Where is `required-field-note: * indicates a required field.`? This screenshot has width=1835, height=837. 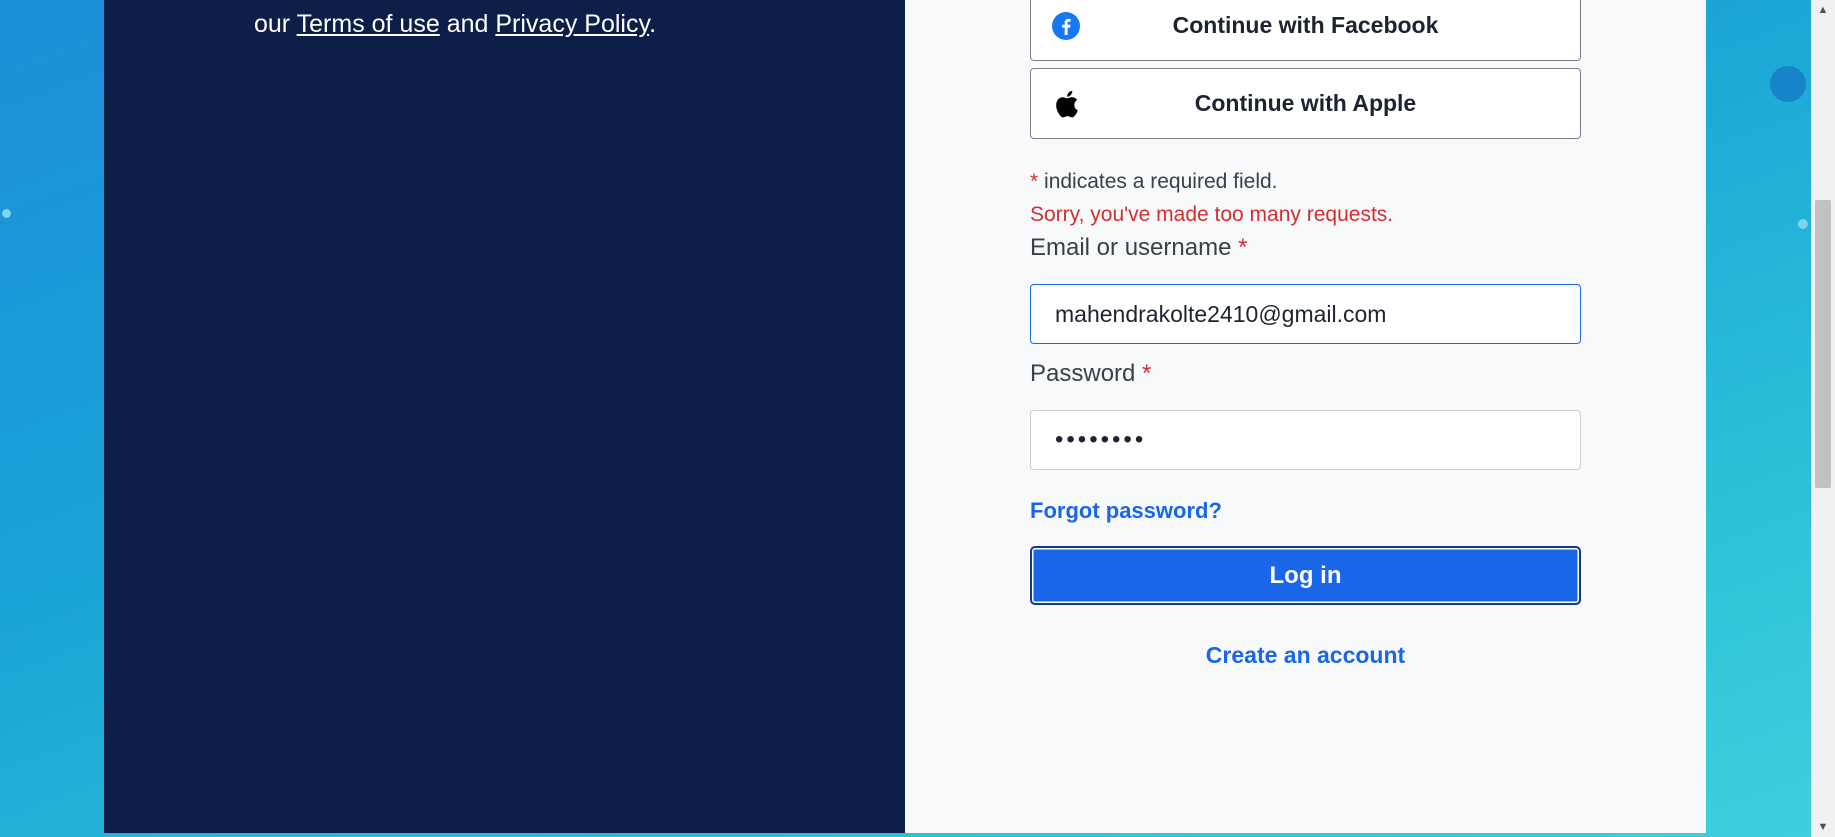
required-field-note: * indicates a required field. is located at coordinates (1154, 182).